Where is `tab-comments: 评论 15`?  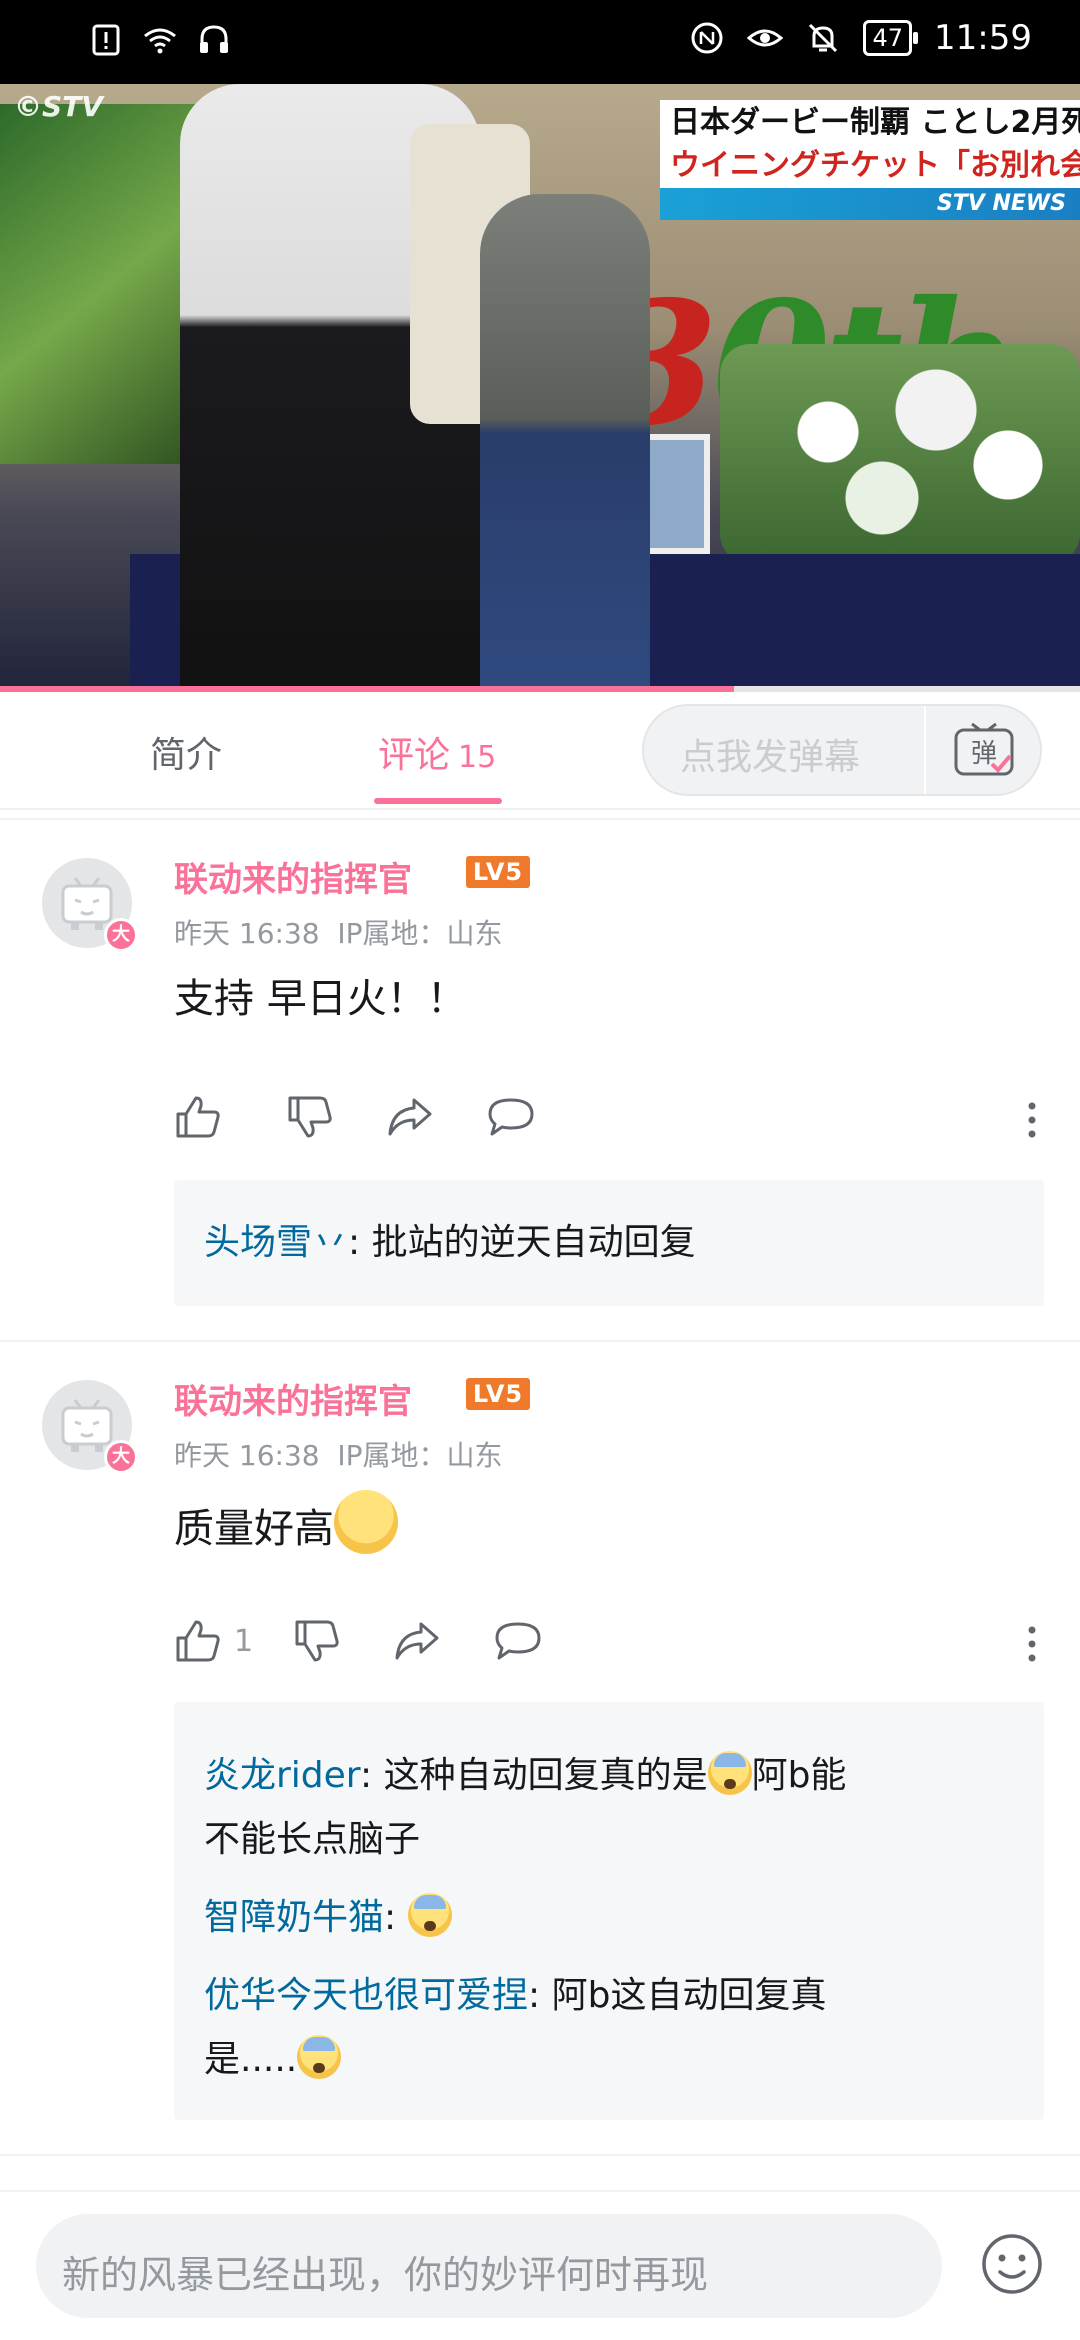
tab-comments: 评论 15 is located at coordinates (437, 752).